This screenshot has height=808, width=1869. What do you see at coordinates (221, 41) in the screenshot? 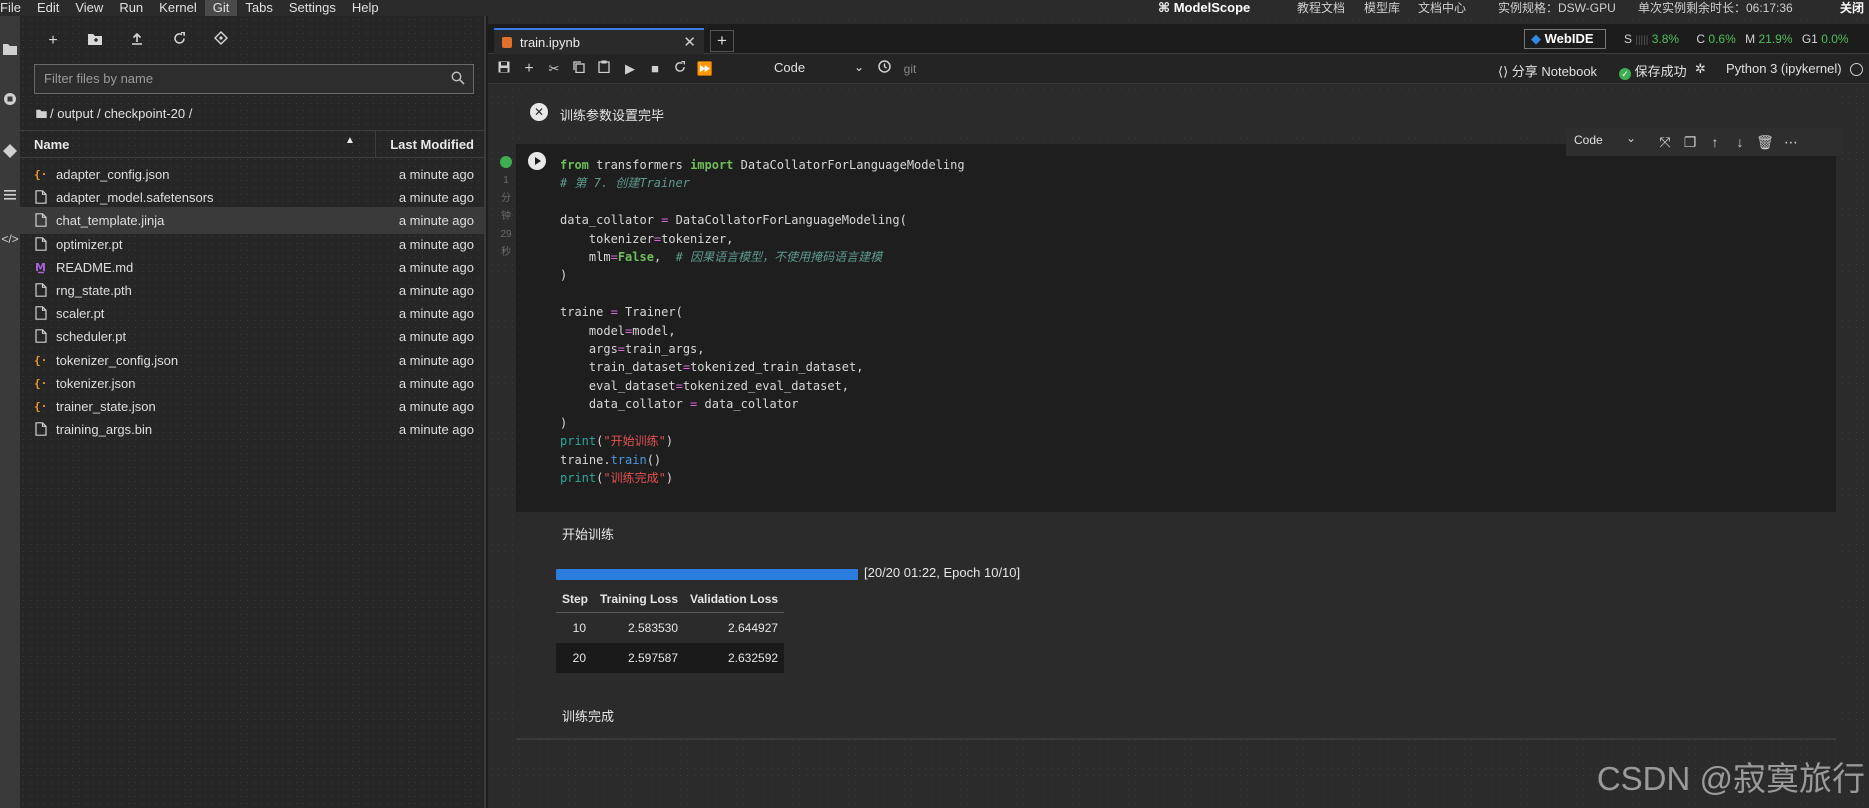
I see `git-clone-button` at bounding box center [221, 41].